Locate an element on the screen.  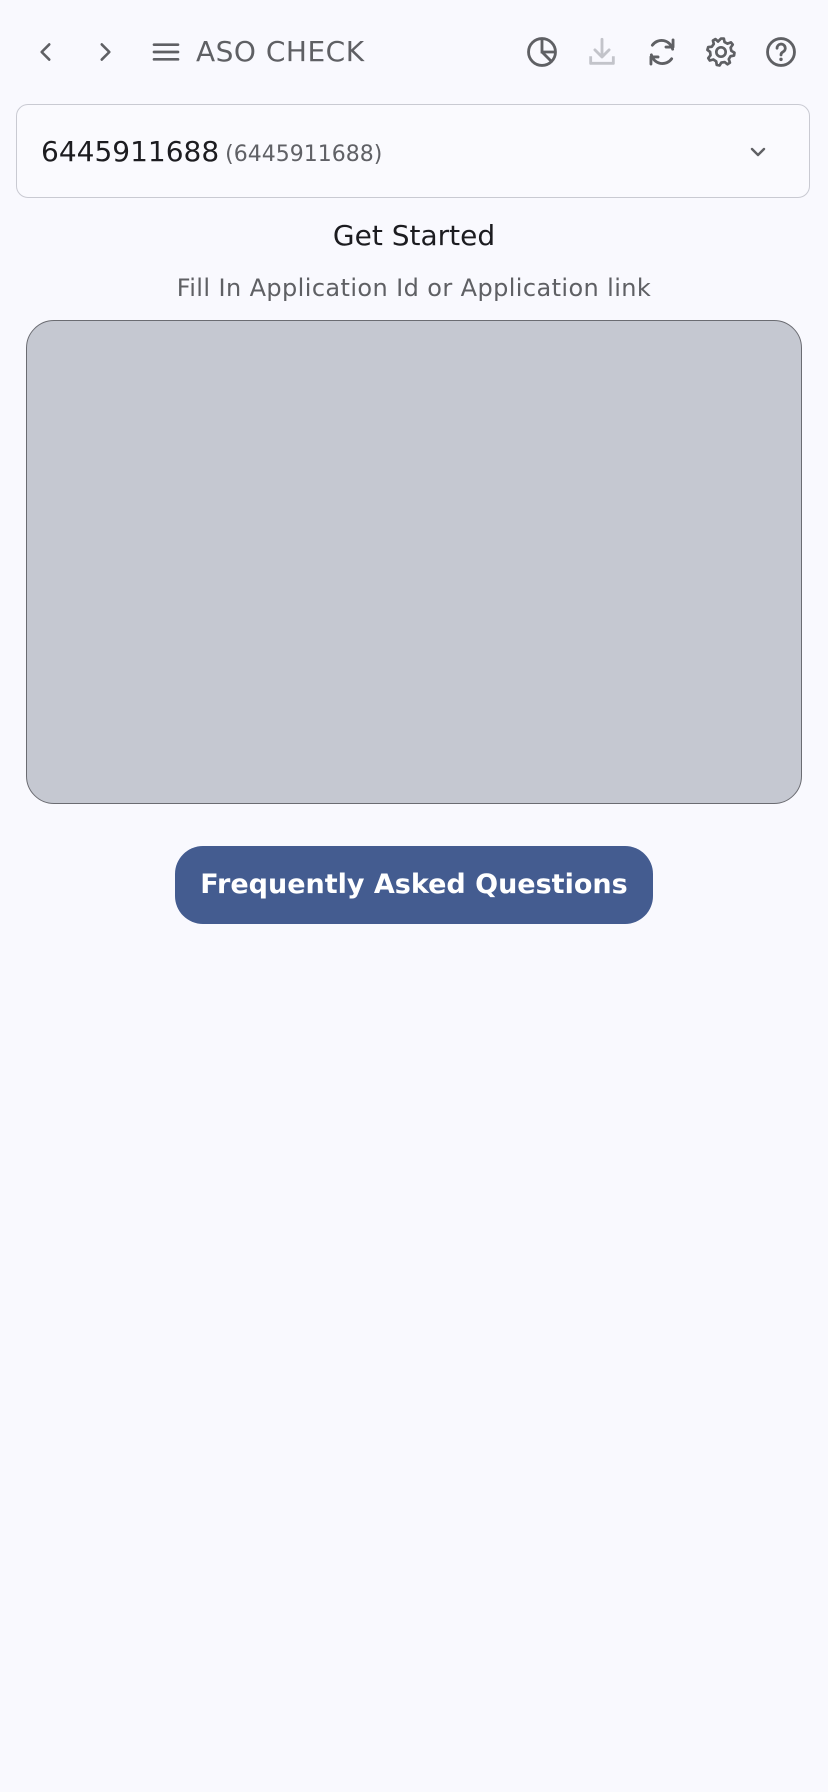
menu-button is located at coordinates (166, 52).